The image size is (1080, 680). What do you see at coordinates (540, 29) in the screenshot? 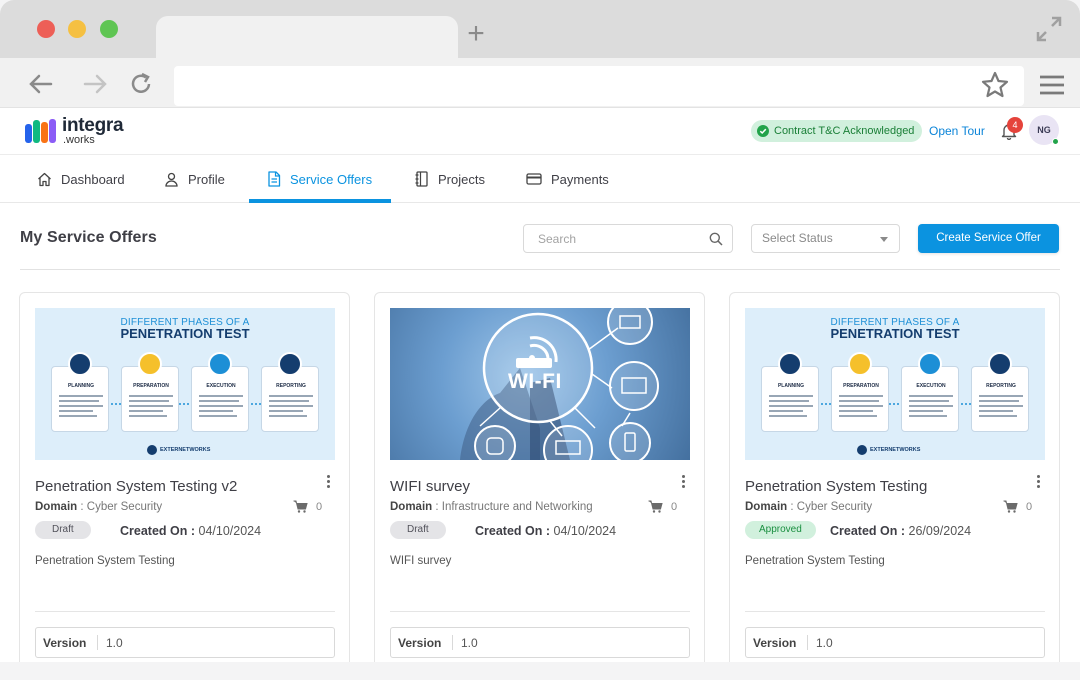
I see `browser-titlebar: +` at bounding box center [540, 29].